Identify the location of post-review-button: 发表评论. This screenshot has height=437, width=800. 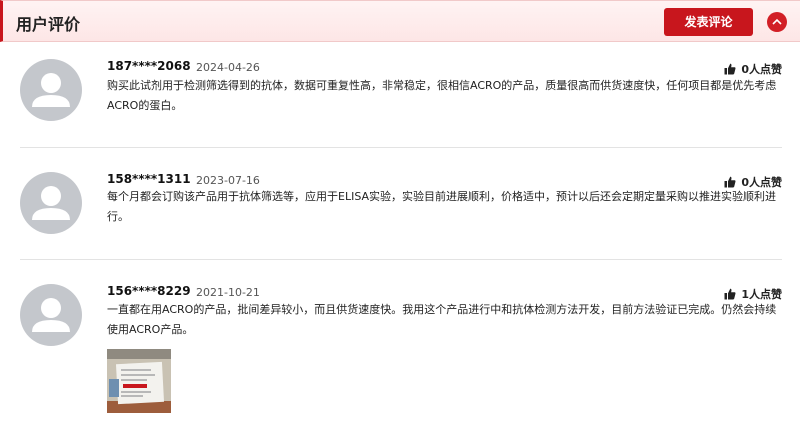
(708, 22).